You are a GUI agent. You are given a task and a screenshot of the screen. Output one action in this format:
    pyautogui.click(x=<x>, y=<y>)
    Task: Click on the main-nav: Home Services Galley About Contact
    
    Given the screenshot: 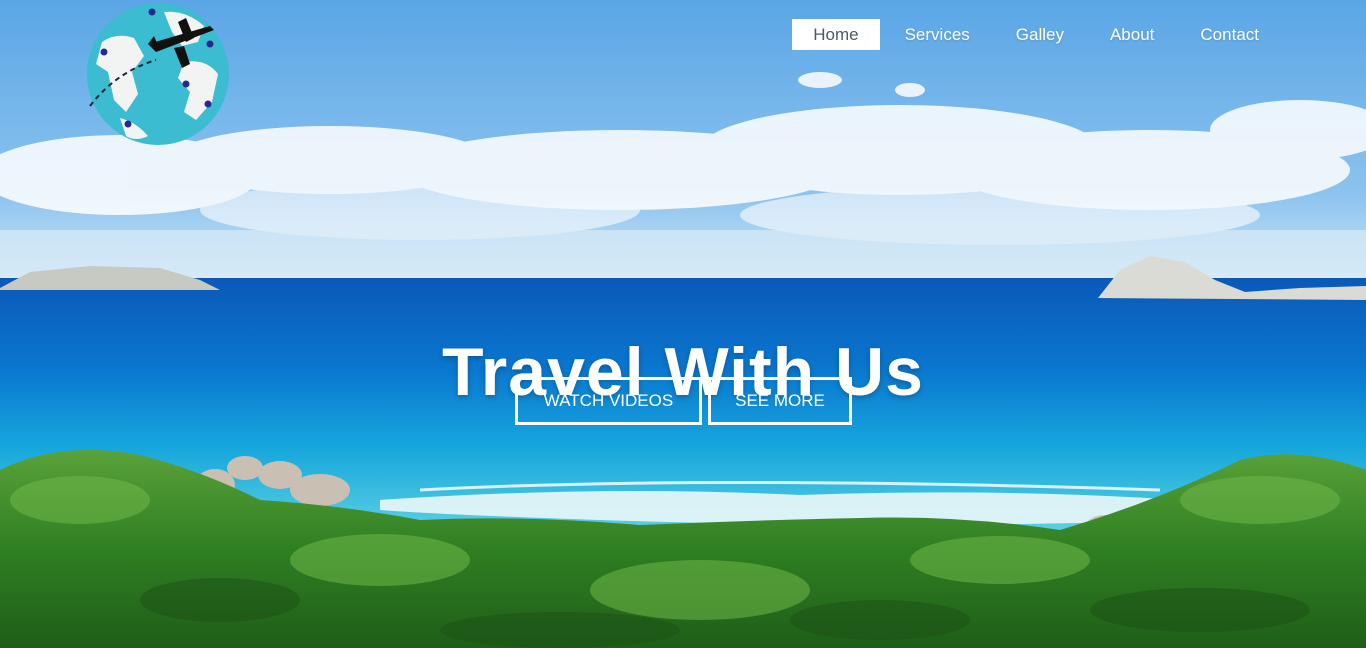 What is the action you would take?
    pyautogui.click(x=1036, y=34)
    